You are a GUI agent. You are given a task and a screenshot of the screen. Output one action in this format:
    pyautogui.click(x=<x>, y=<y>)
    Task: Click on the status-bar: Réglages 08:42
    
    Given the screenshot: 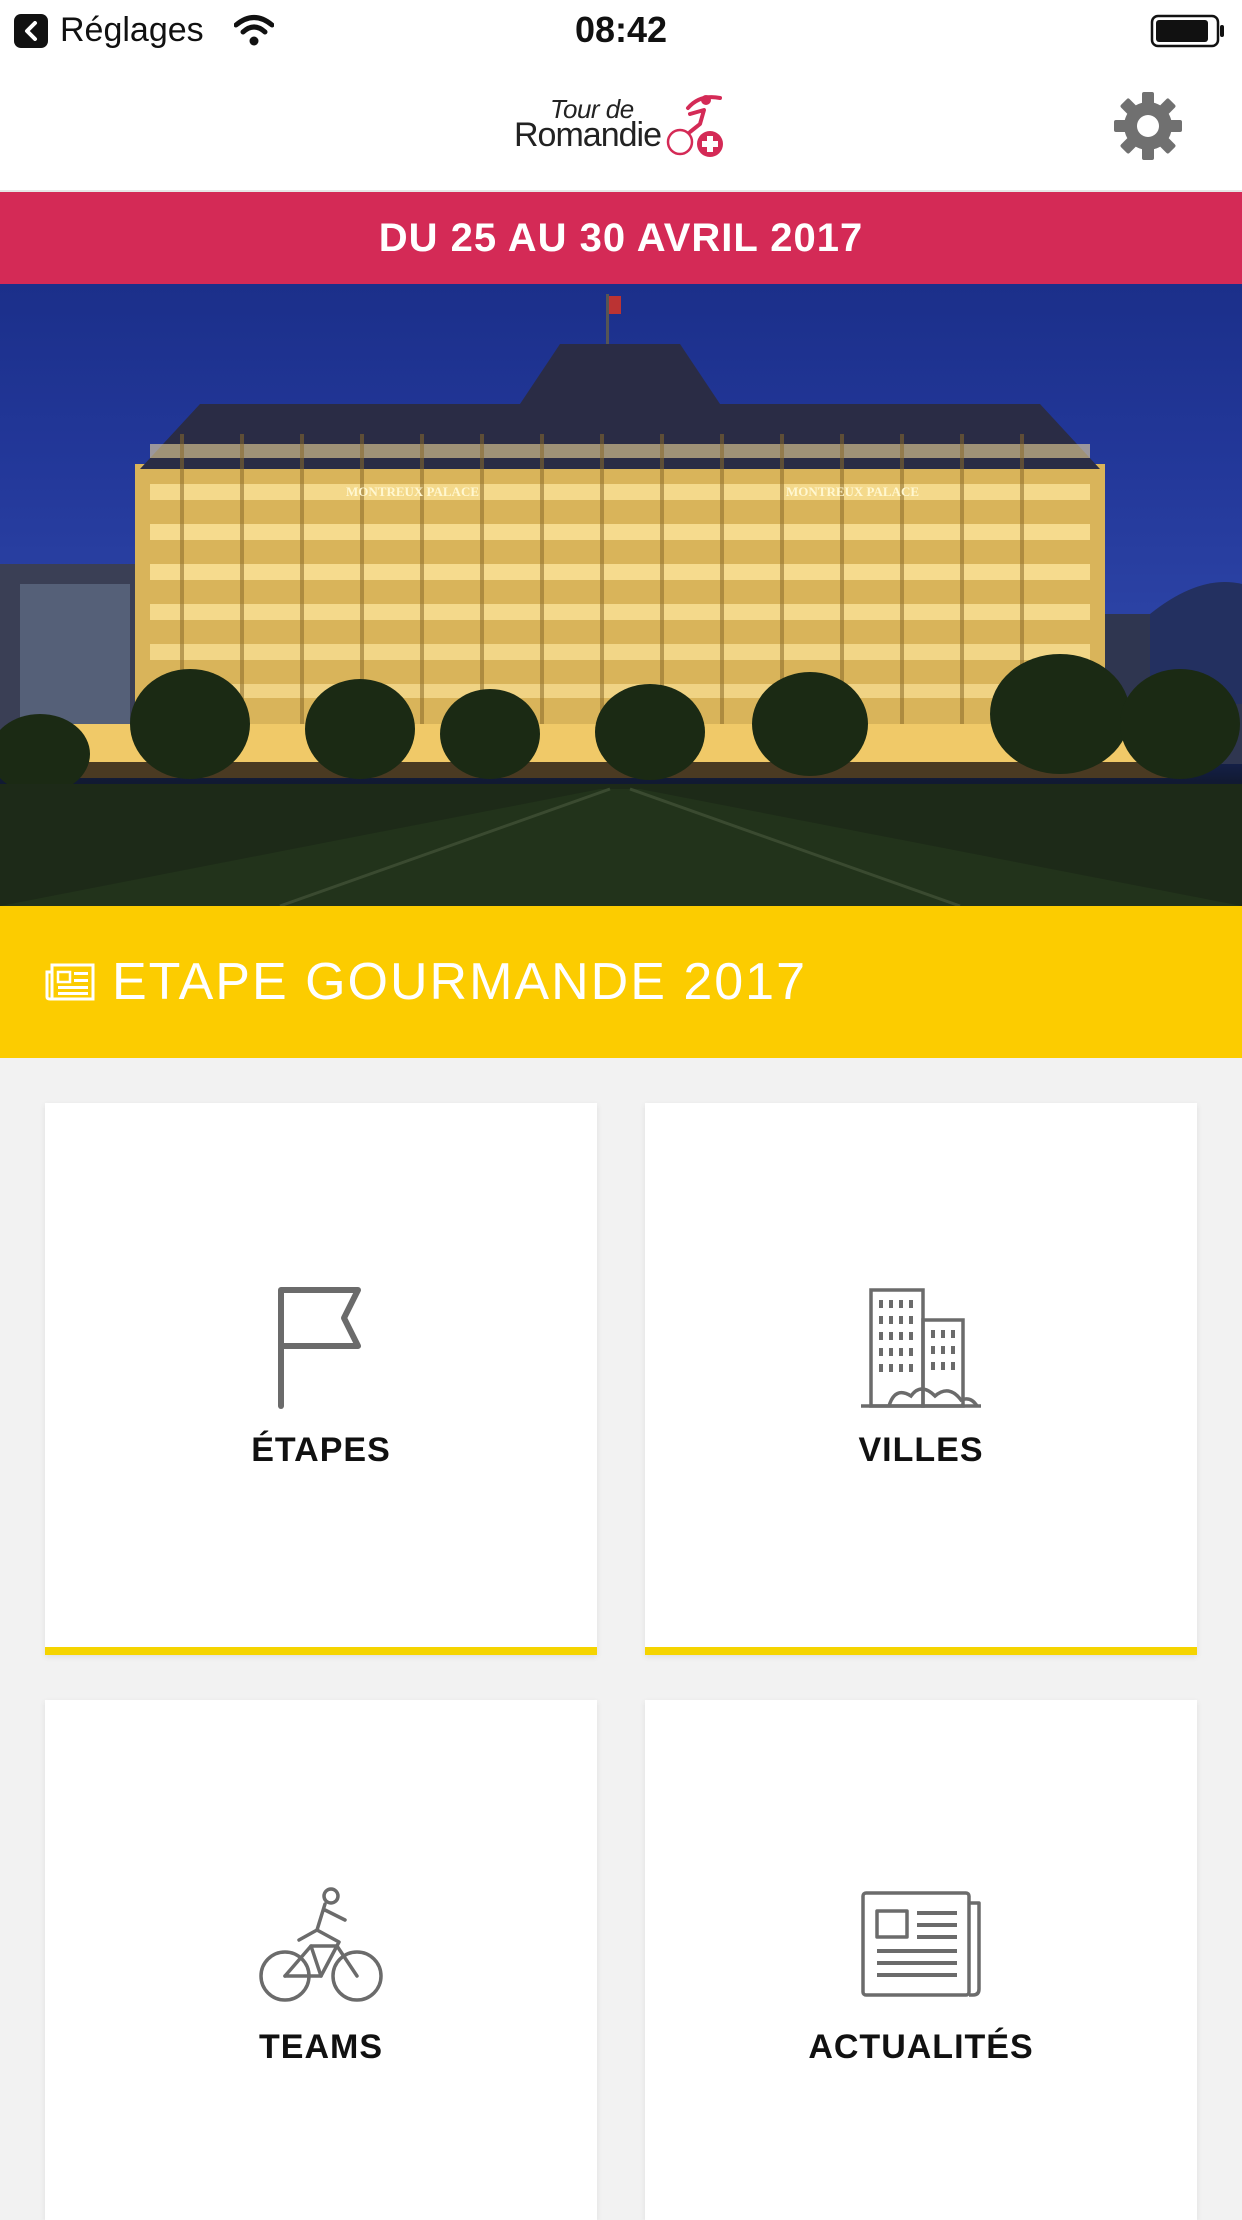 What is the action you would take?
    pyautogui.click(x=621, y=30)
    